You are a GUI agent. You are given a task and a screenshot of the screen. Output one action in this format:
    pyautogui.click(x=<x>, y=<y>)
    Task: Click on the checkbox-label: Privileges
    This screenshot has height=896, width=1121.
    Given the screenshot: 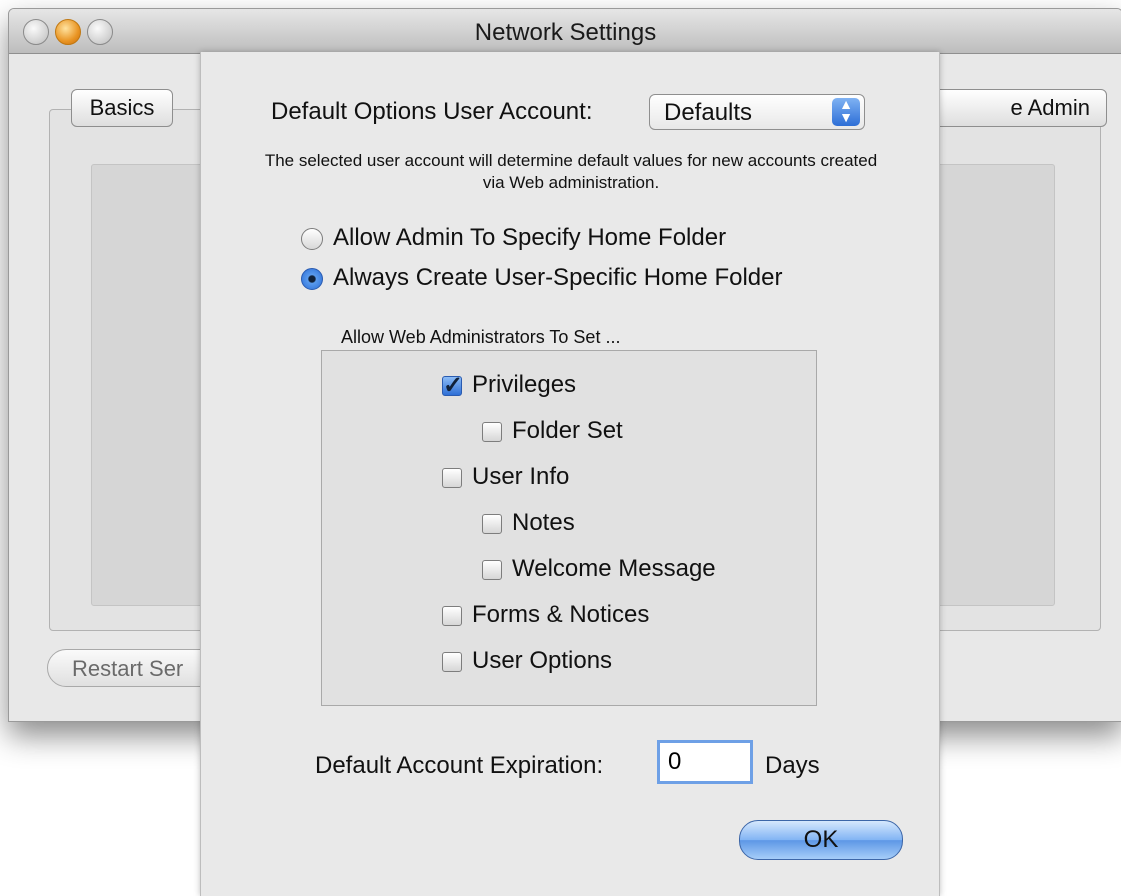 What is the action you would take?
    pyautogui.click(x=524, y=384)
    